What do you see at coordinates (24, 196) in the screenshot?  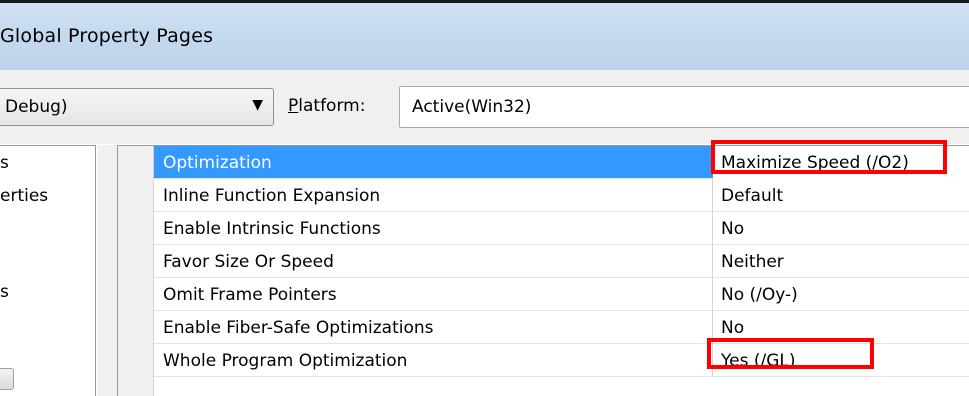 I see `tree-item: erties` at bounding box center [24, 196].